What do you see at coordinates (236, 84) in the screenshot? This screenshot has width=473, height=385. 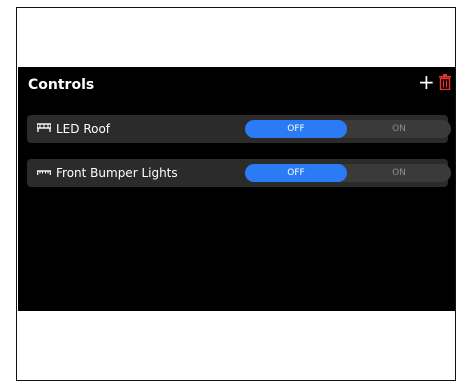 I see `panel-header: Controls +` at bounding box center [236, 84].